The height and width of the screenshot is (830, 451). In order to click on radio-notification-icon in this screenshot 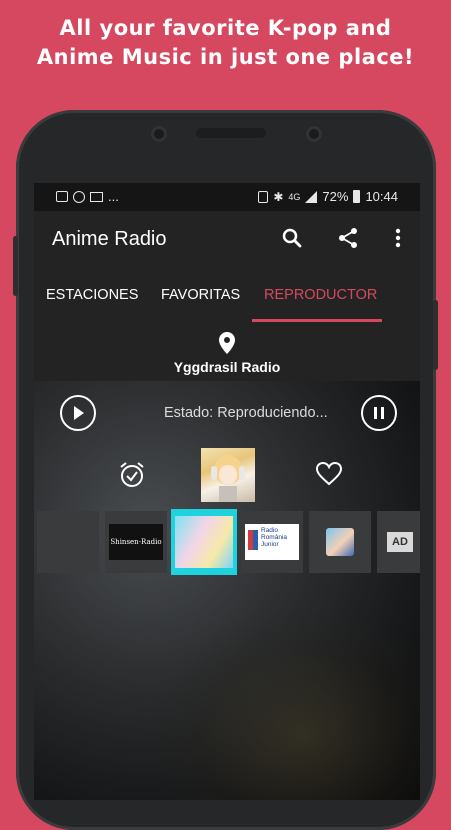, I will do `click(62, 196)`.